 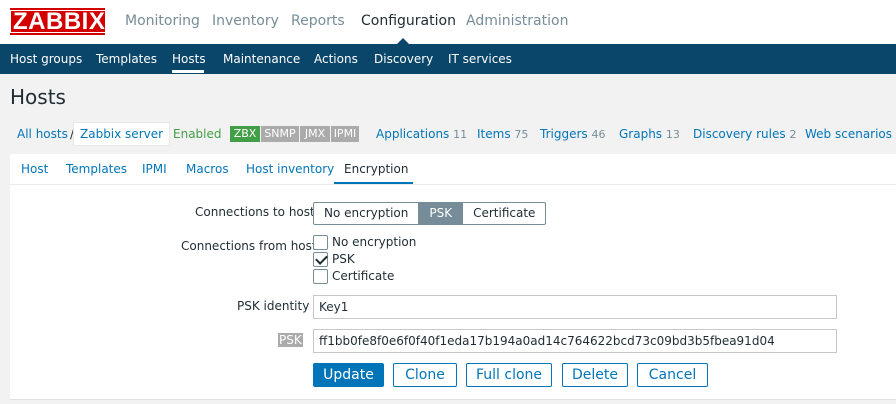 What do you see at coordinates (290, 169) in the screenshot?
I see `tab-host-inventory: Host inventory` at bounding box center [290, 169].